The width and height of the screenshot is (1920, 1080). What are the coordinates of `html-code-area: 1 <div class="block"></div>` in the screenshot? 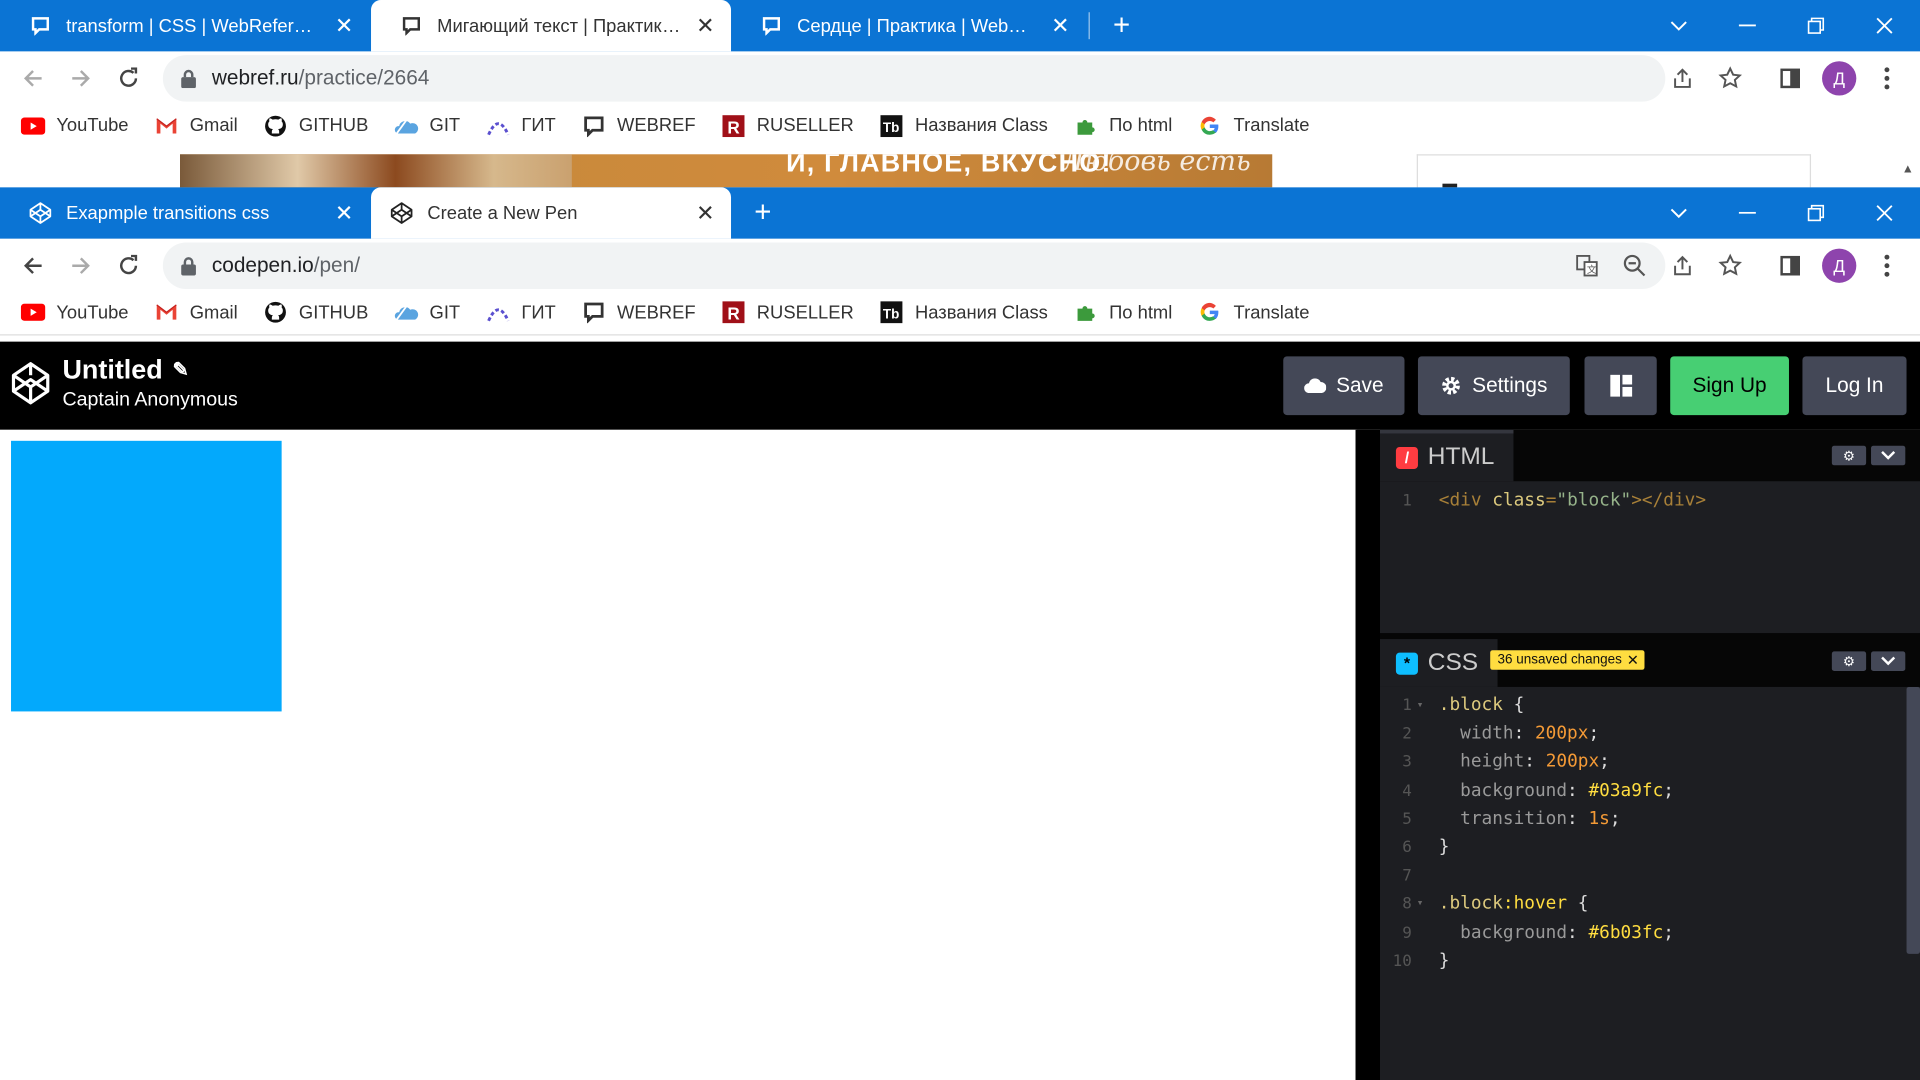 It's located at (1650, 501).